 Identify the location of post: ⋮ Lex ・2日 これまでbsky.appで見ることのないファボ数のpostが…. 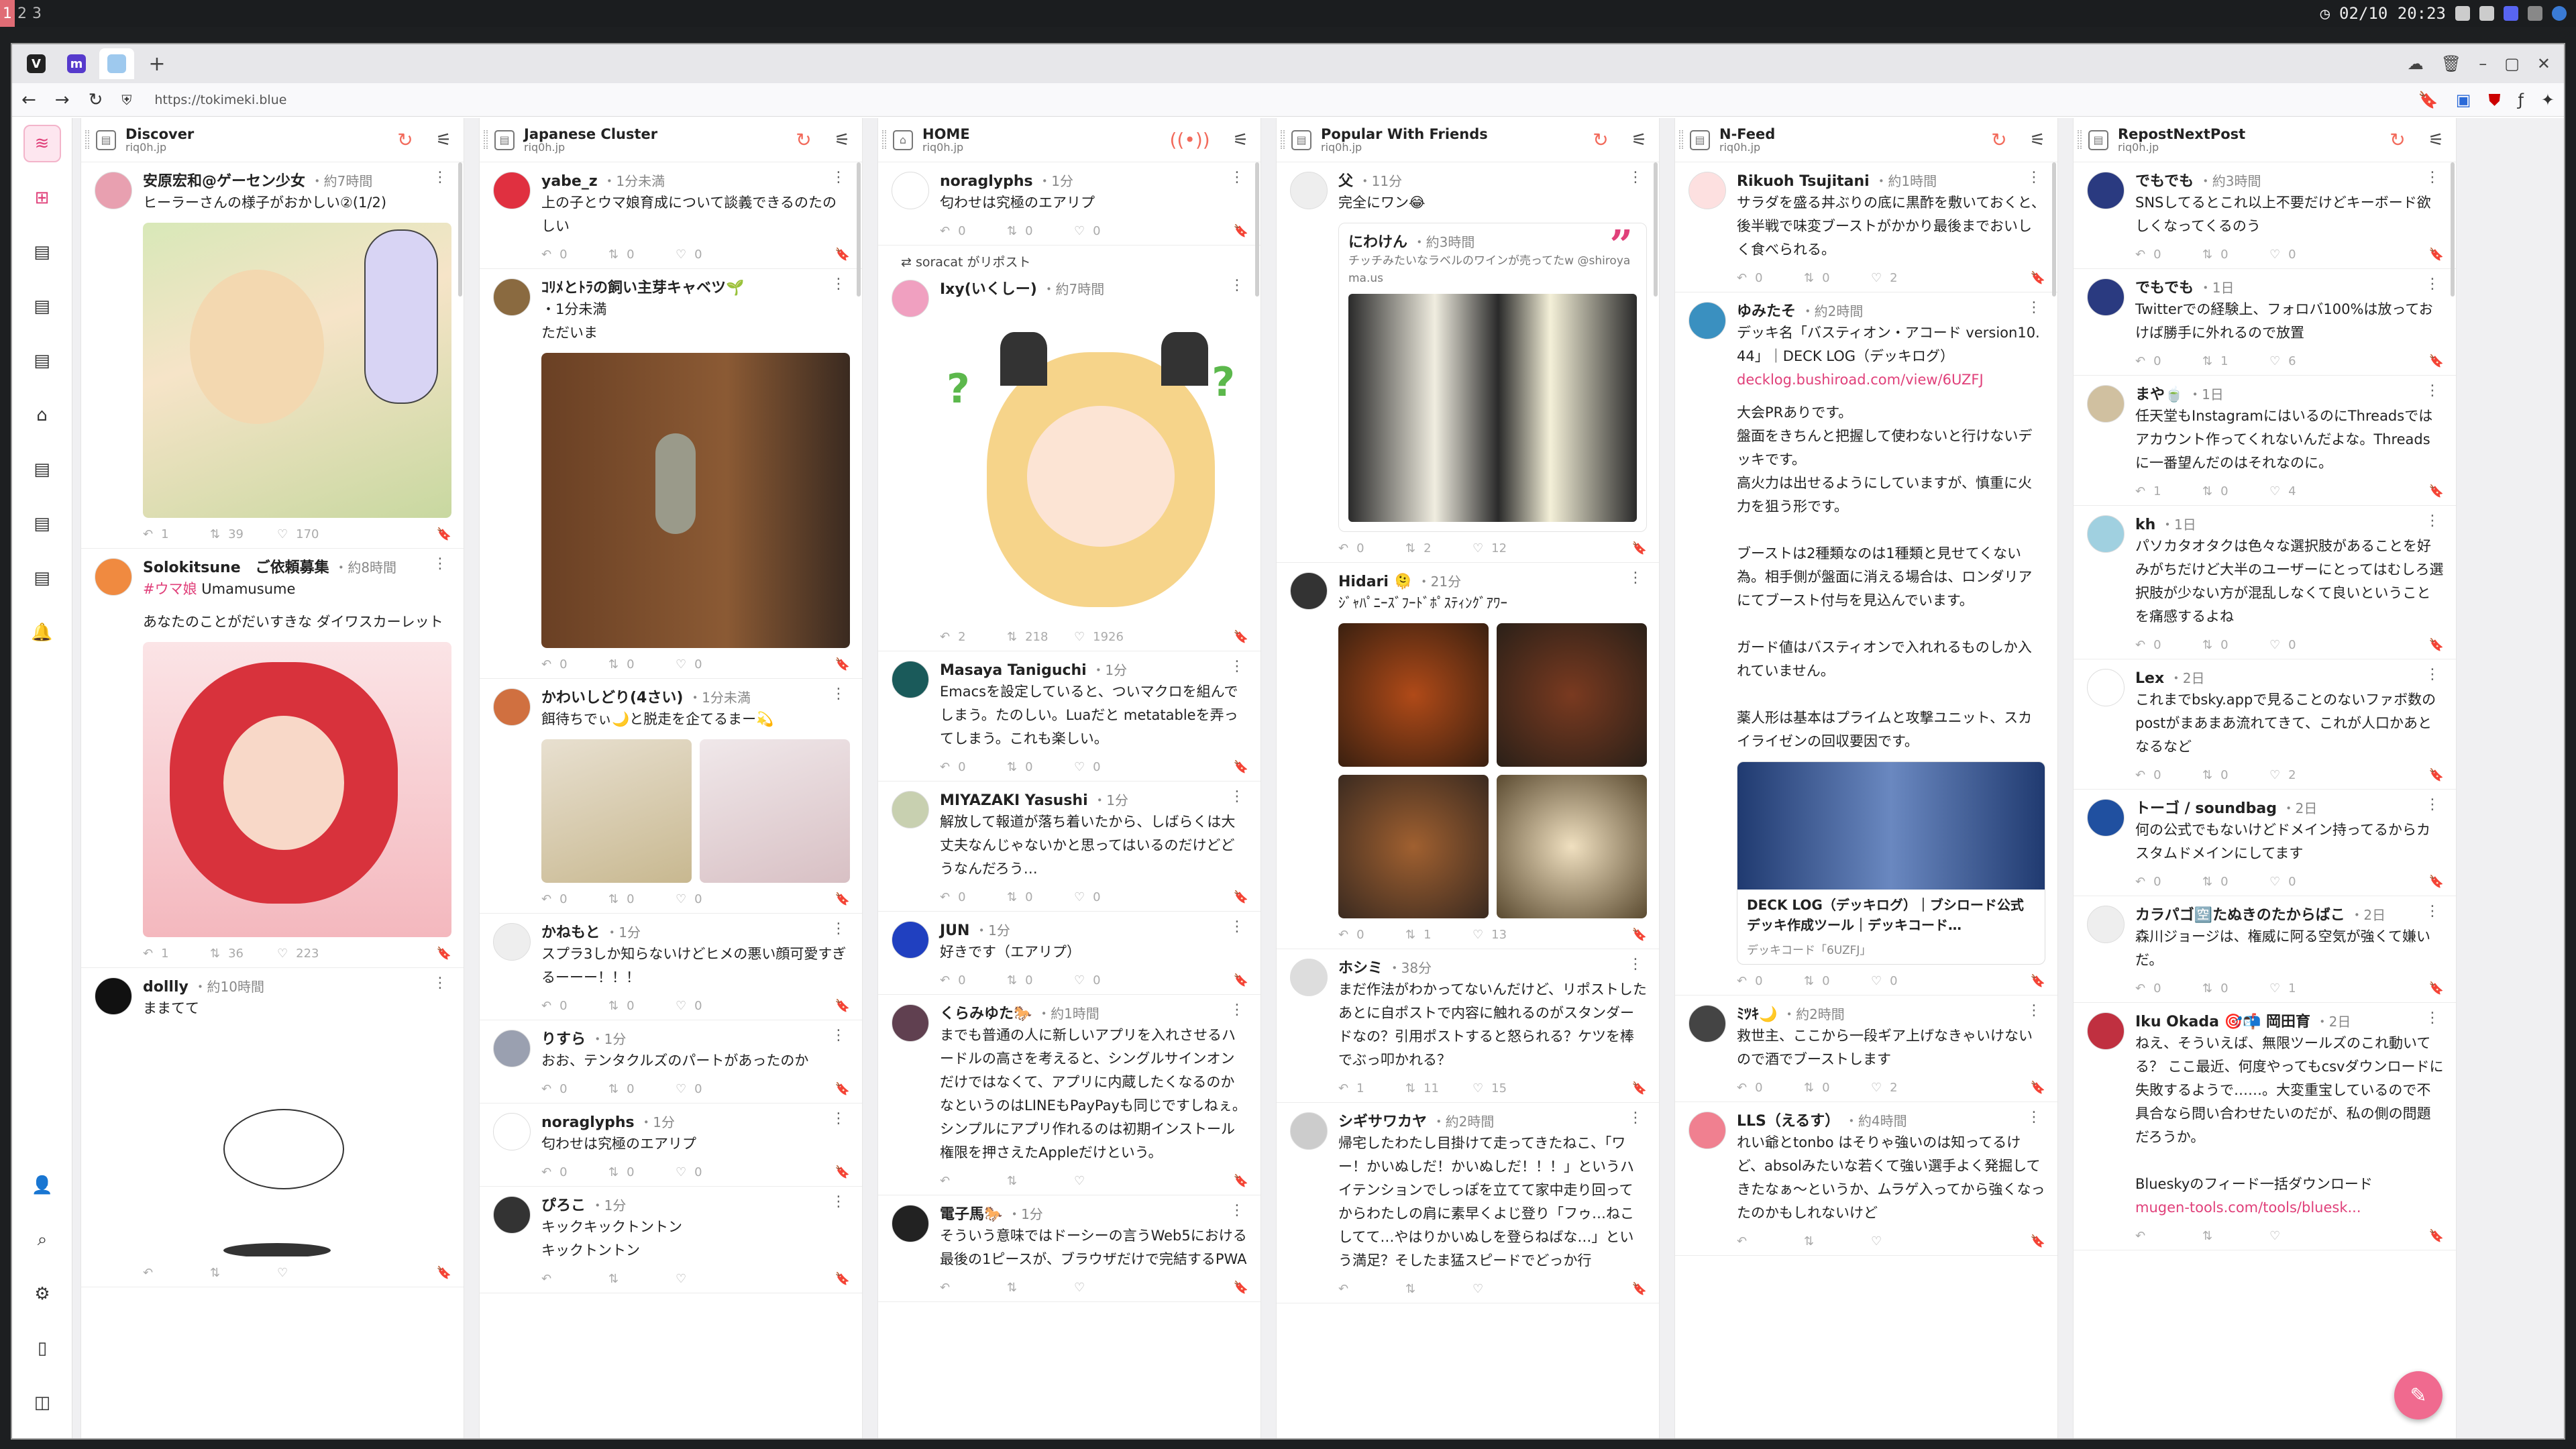
(2265, 724).